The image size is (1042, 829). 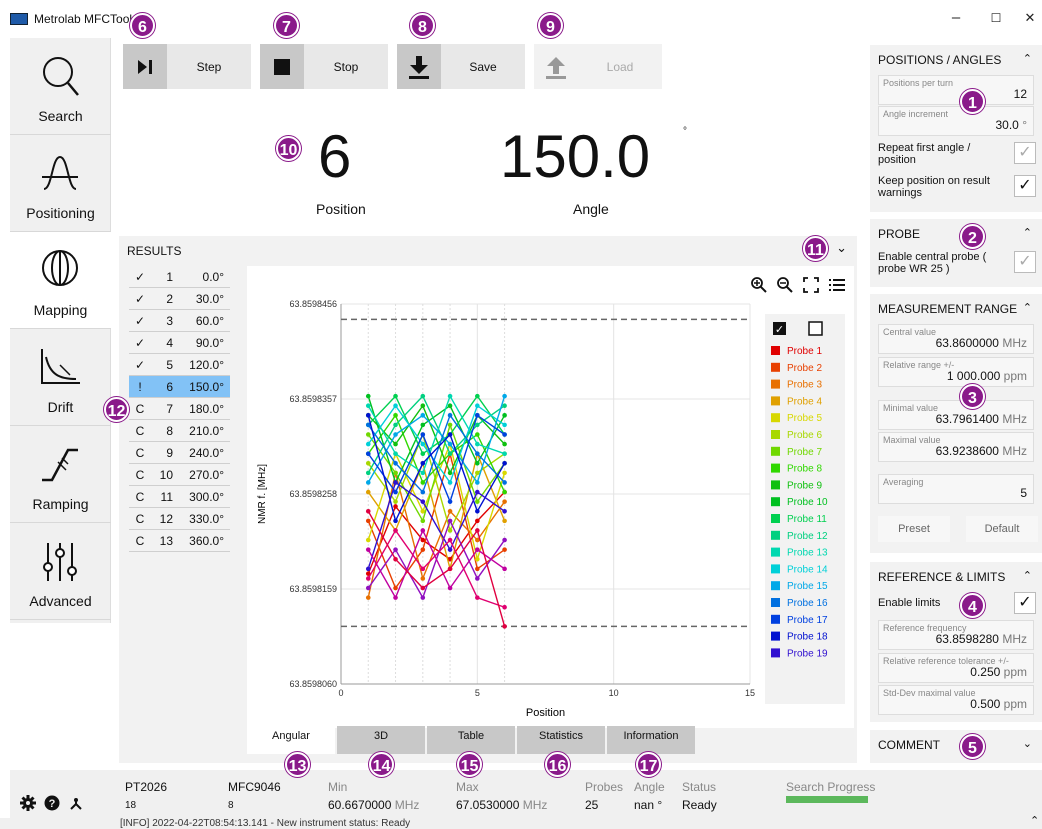 I want to click on sidebar-item-drift: Drift, so click(x=60, y=377).